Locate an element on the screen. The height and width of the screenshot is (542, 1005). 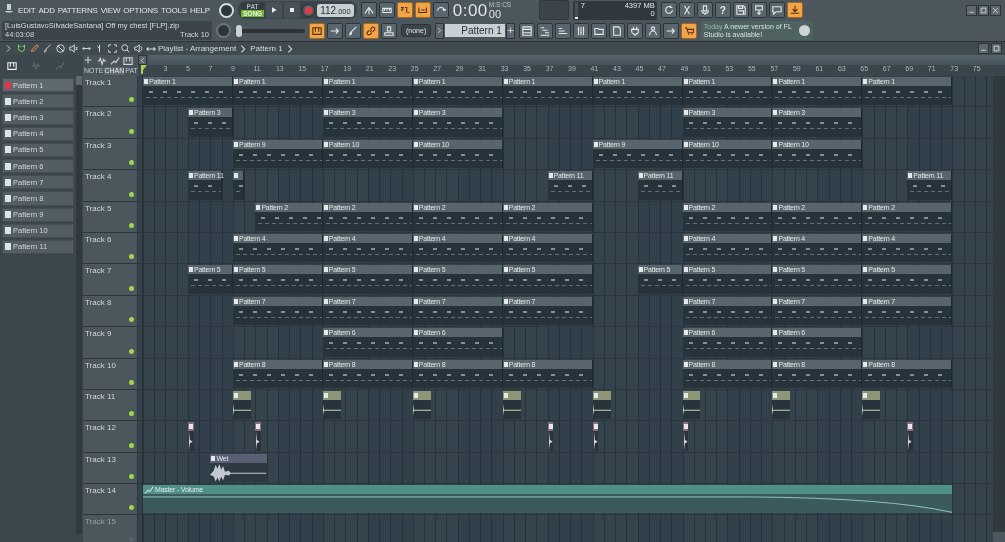
track-header: Track 10 is located at coordinates (110, 373).